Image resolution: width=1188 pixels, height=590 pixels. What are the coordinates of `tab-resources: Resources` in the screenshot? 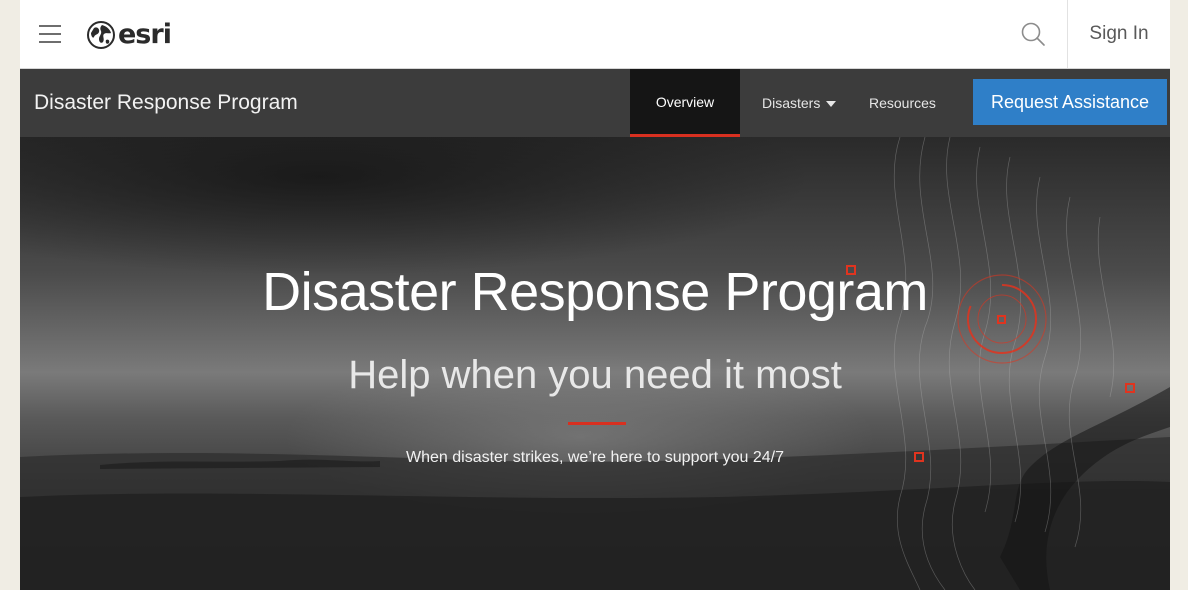 It's located at (902, 103).